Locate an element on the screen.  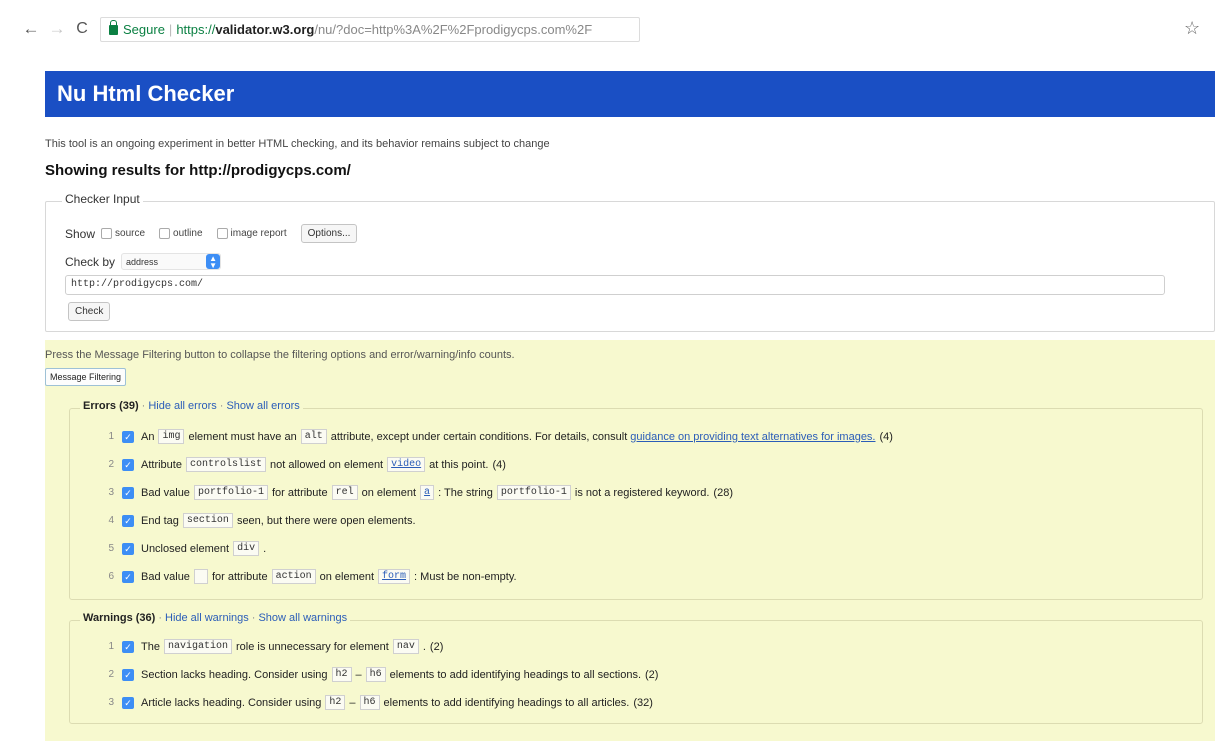
option-source: source is located at coordinates (123, 233).